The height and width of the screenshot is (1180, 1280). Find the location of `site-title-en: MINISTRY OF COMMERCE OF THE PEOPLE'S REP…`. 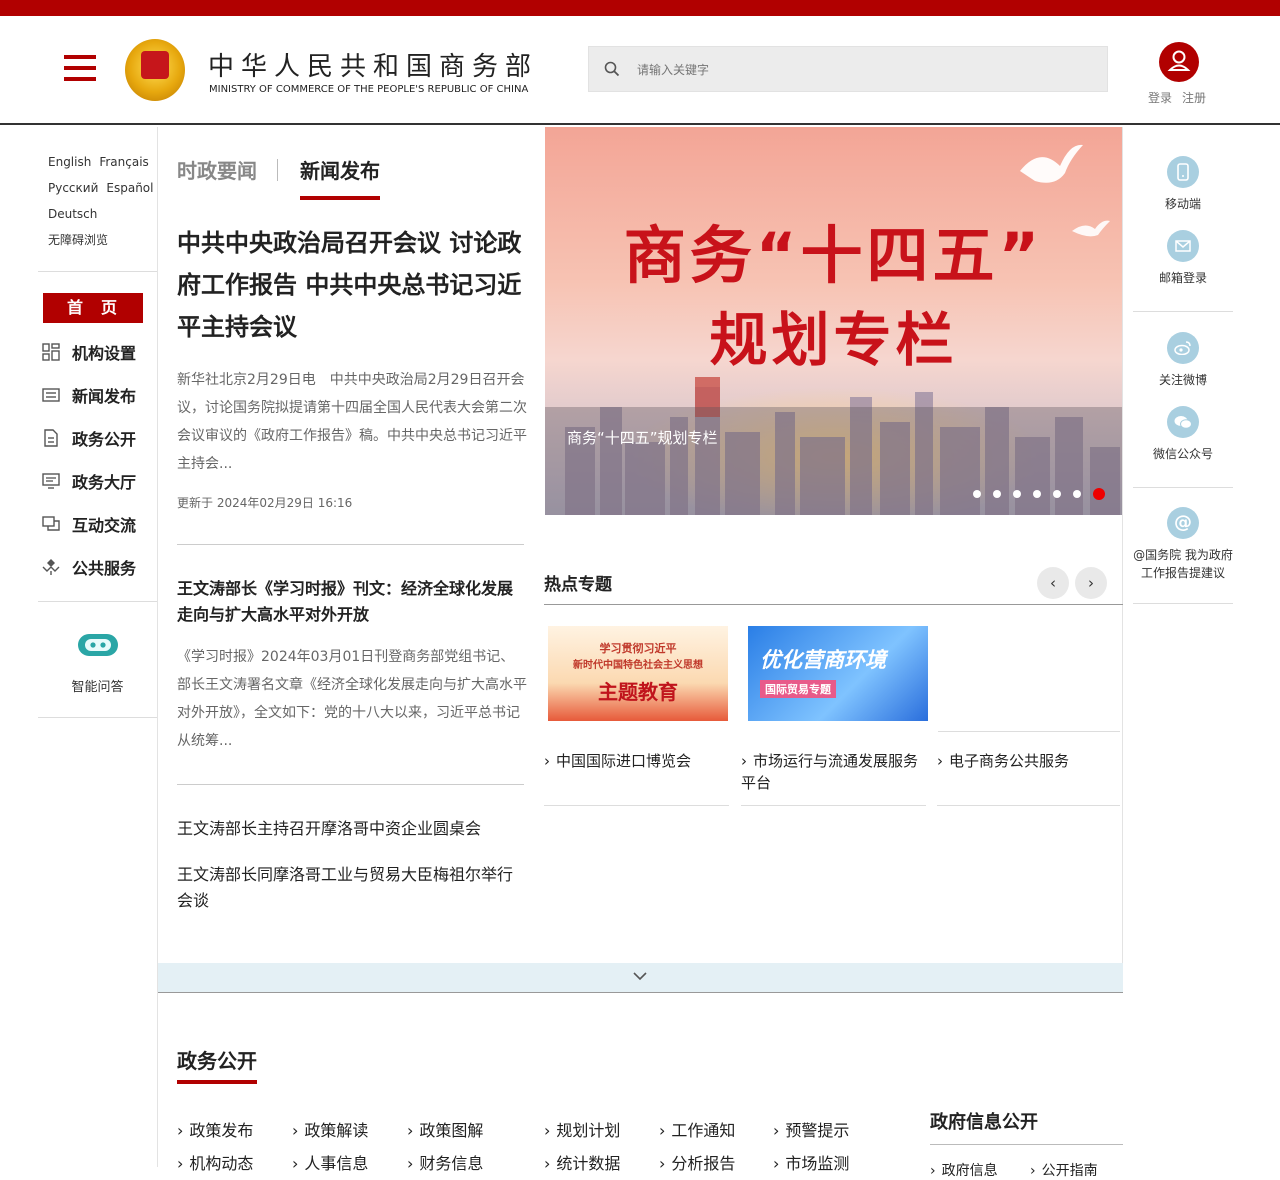

site-title-en: MINISTRY OF COMMERCE OF THE PEOPLE'S REP… is located at coordinates (369, 89).